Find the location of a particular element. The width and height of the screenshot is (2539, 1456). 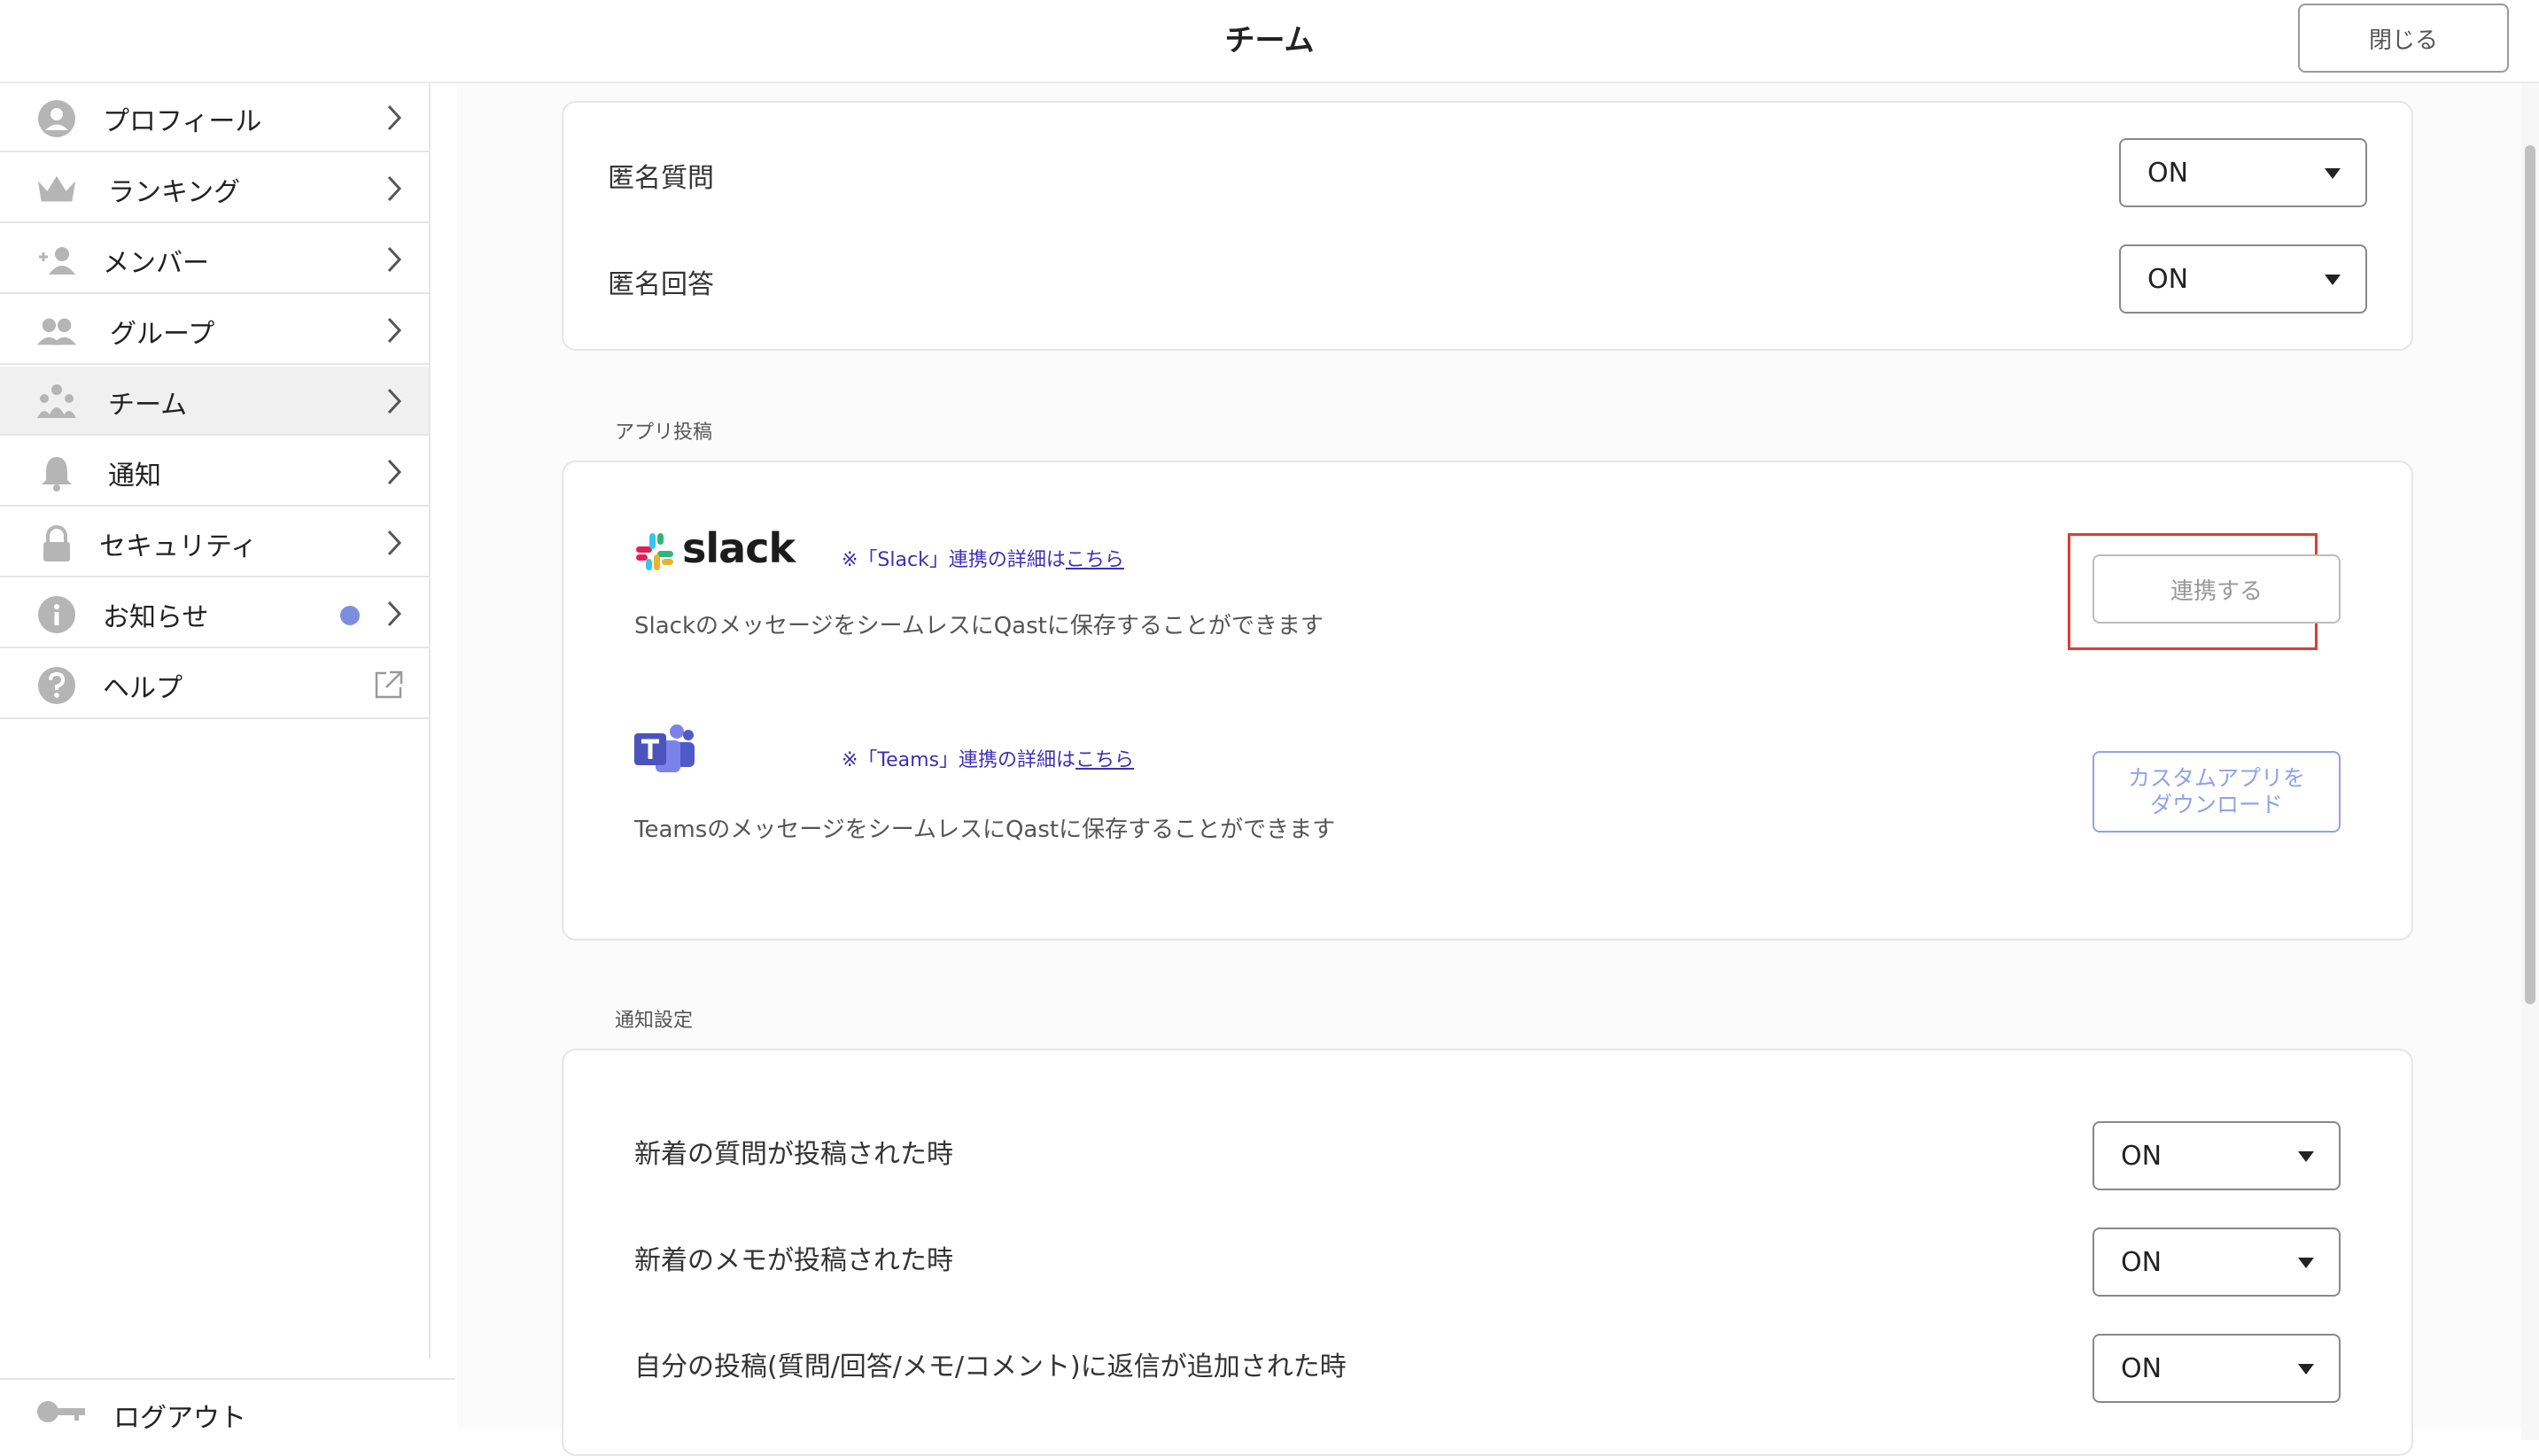

scrollbar is located at coordinates (2530, 762).